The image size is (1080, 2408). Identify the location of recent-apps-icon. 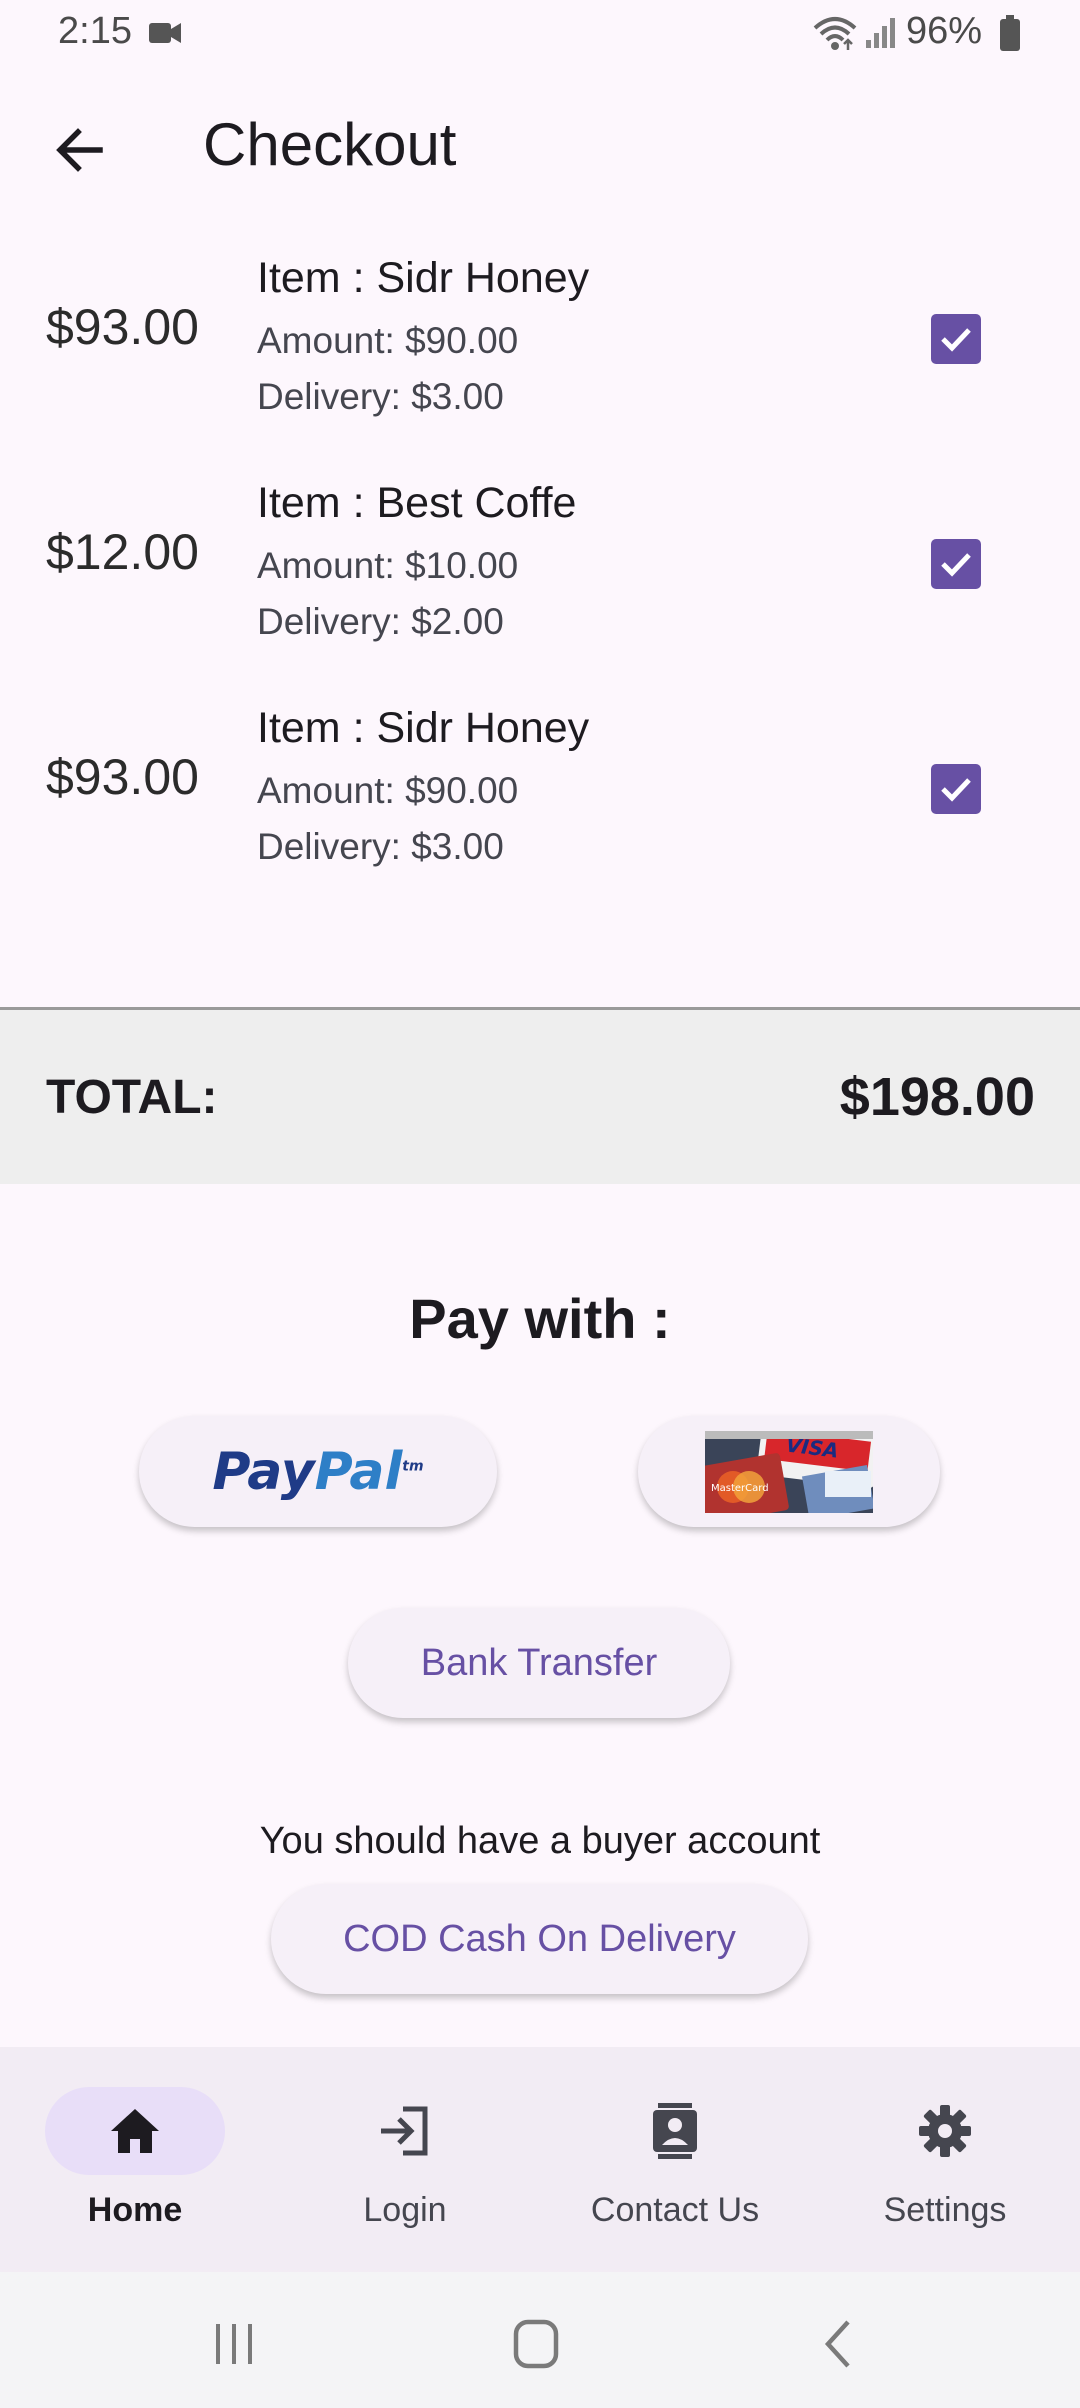
(234, 2344).